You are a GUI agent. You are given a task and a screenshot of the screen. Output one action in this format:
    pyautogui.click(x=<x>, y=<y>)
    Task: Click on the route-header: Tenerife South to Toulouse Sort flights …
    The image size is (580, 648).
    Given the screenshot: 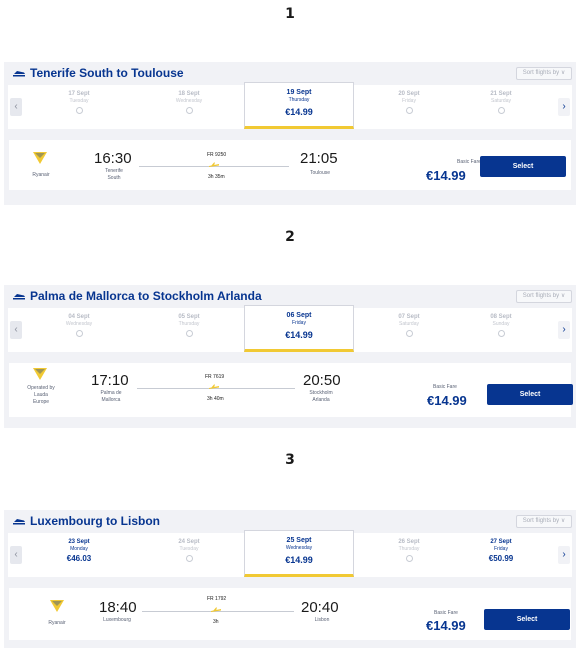 What is the action you would take?
    pyautogui.click(x=290, y=73)
    